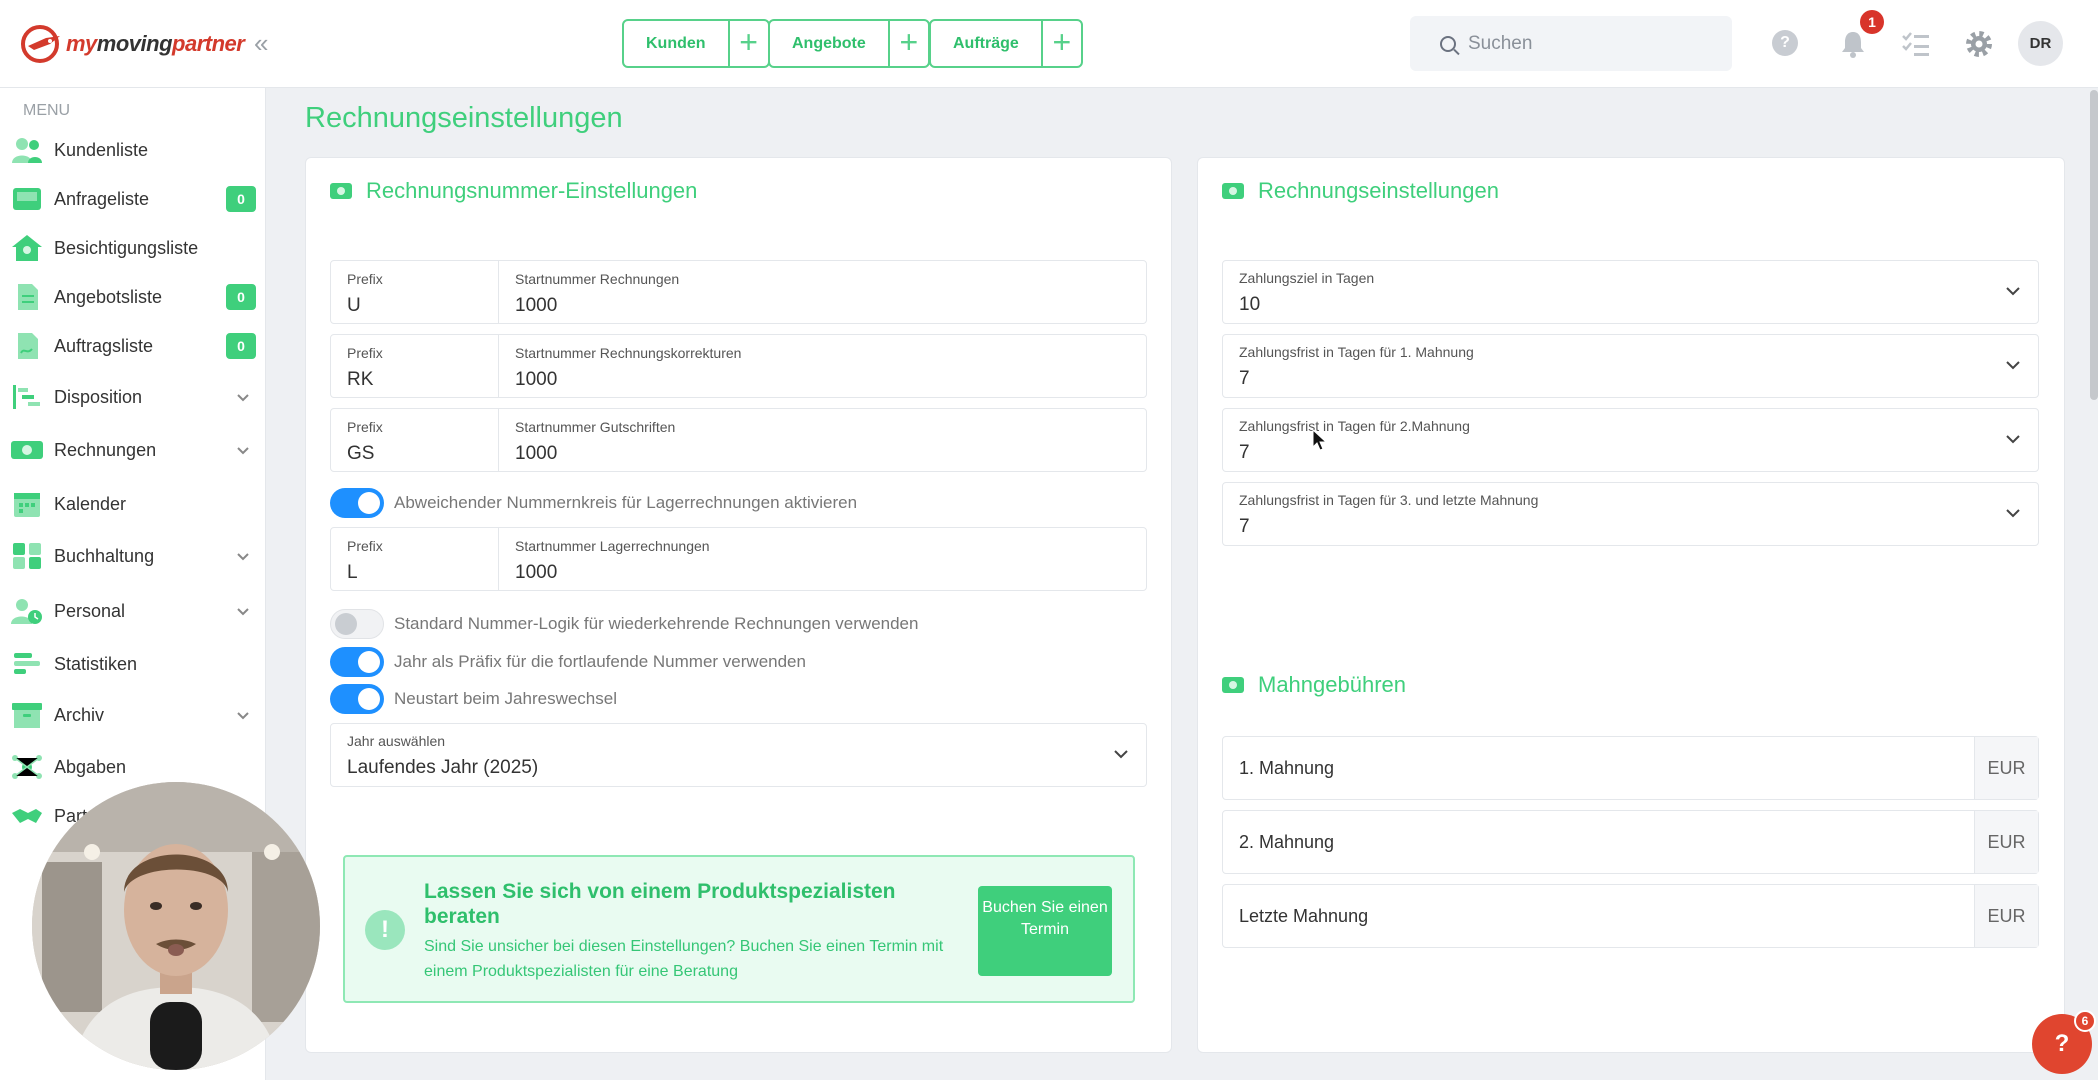 The height and width of the screenshot is (1080, 2098). What do you see at coordinates (133, 346) in the screenshot?
I see `sidebar-item-auftragsliste: Auftragsliste 0` at bounding box center [133, 346].